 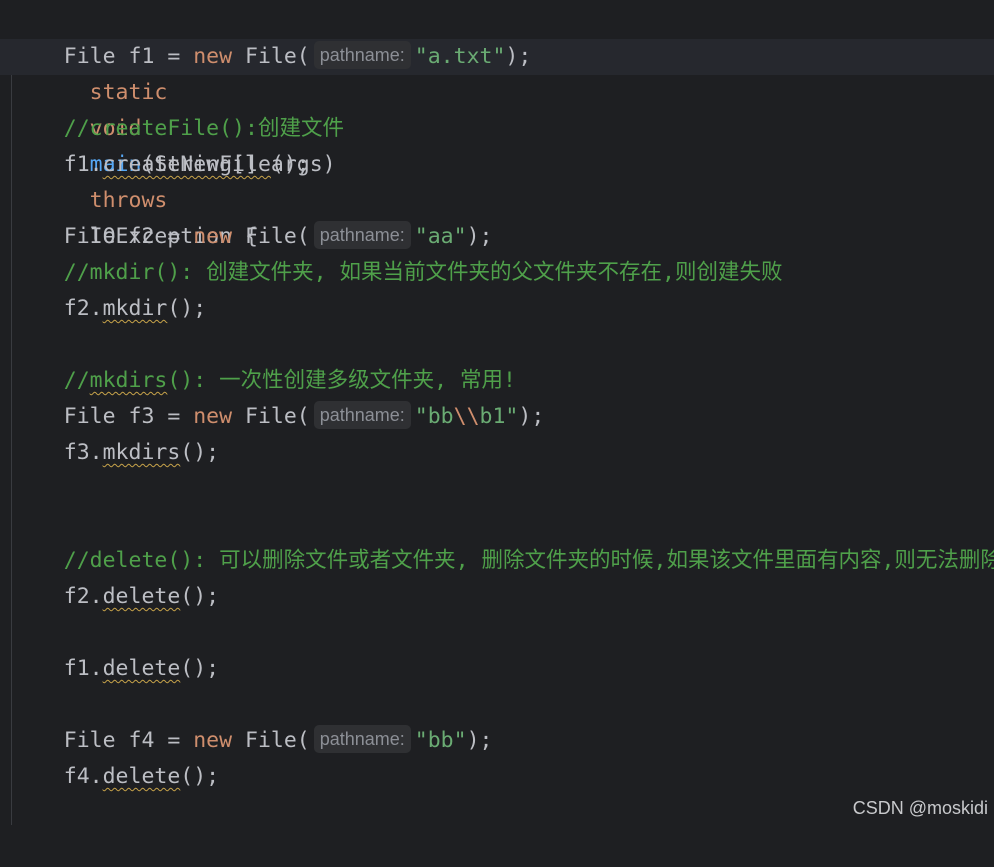 What do you see at coordinates (57, 452) in the screenshot?
I see `code-text: f3.` at bounding box center [57, 452].